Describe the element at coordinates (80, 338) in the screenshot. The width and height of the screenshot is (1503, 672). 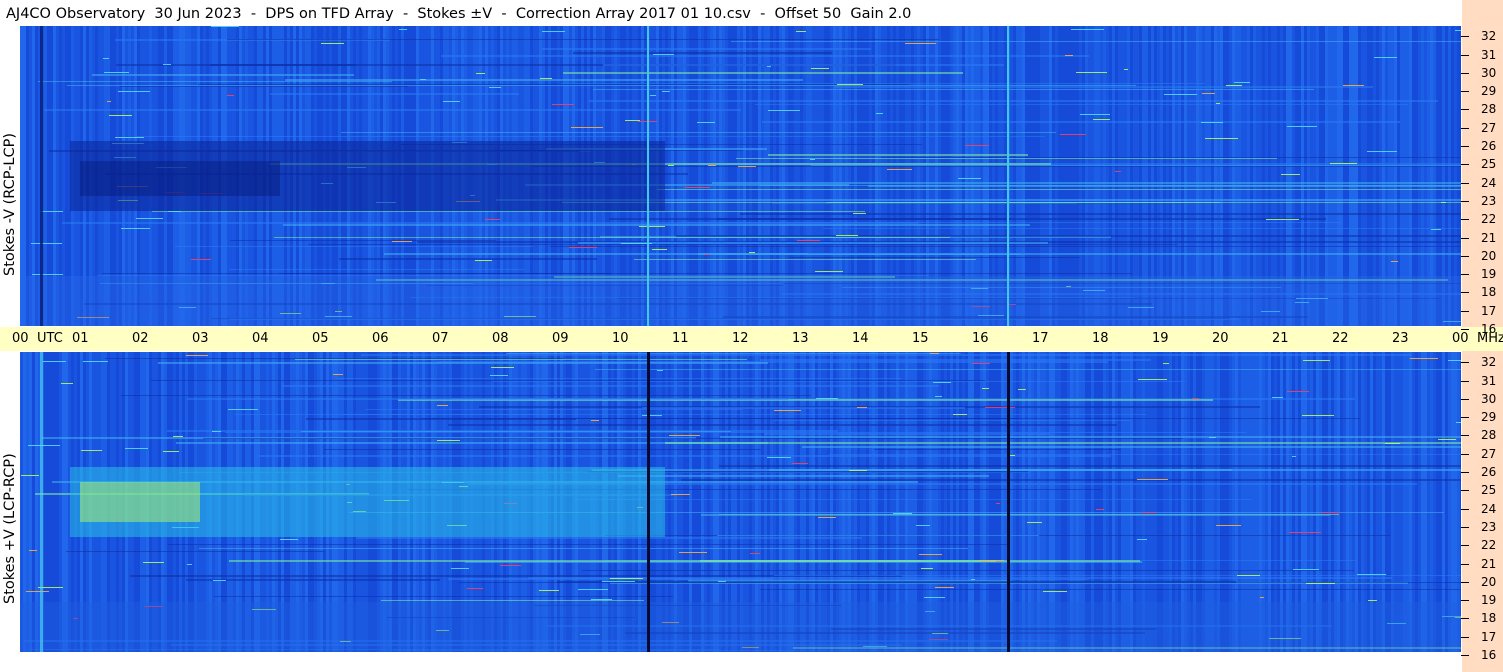
I see `time-tick-label: 01` at that location.